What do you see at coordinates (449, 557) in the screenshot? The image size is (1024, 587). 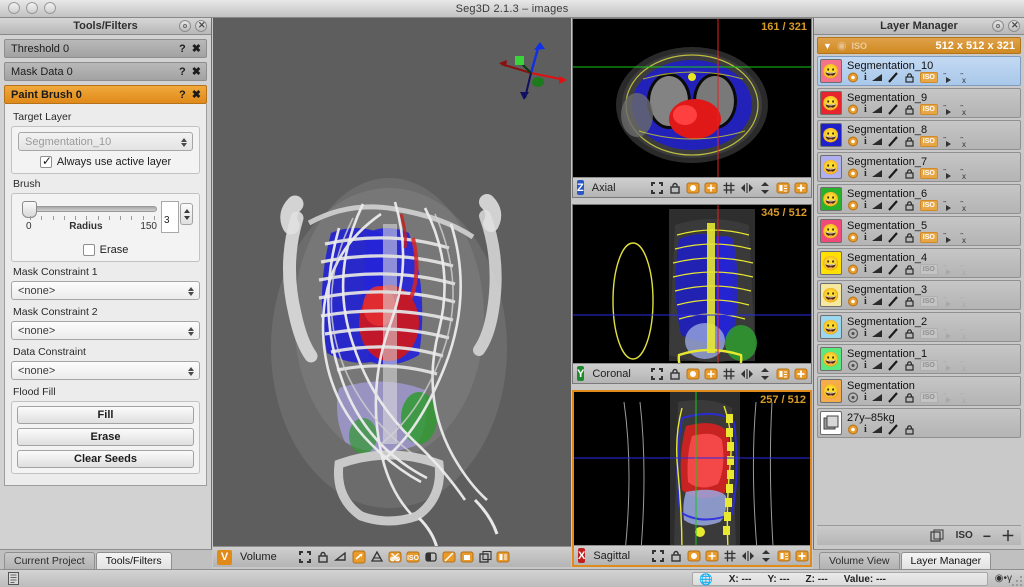 I see `slice-icon` at bounding box center [449, 557].